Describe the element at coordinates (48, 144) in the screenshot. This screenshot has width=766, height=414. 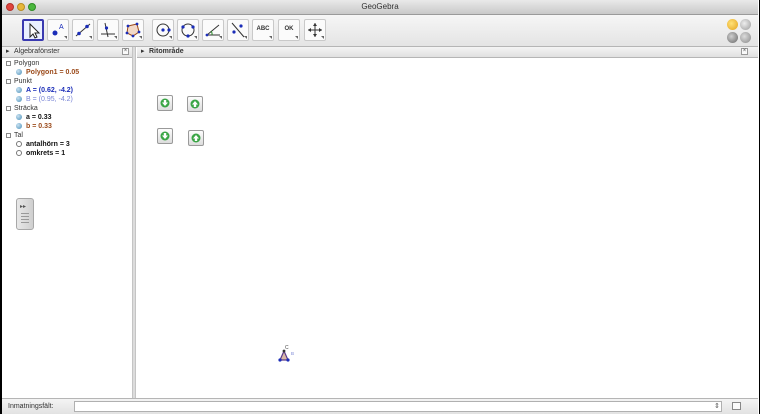
I see `algebra-item-text: antalhörn = 3` at that location.